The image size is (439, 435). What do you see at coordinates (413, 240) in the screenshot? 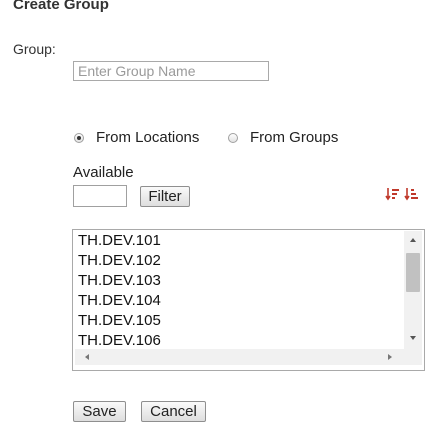
I see `scroll-up-icon` at bounding box center [413, 240].